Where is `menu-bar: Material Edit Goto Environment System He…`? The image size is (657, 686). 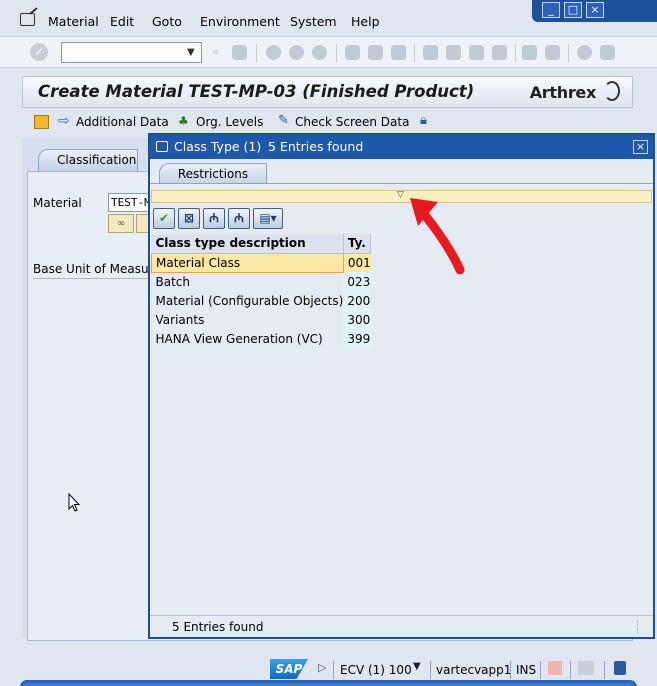 menu-bar: Material Edit Goto Environment System He… is located at coordinates (266, 22).